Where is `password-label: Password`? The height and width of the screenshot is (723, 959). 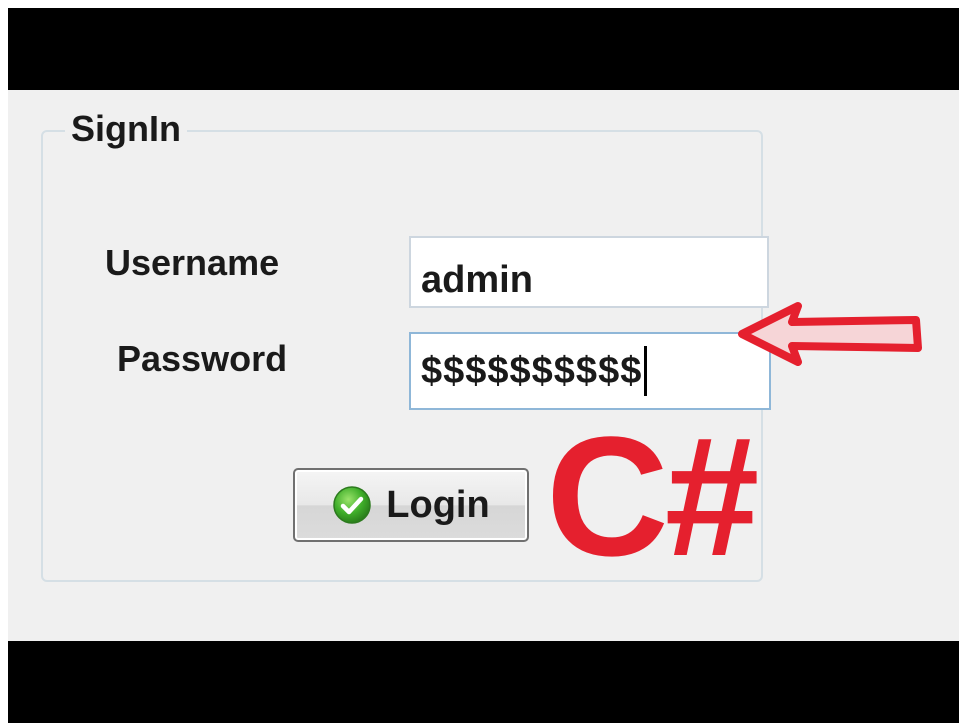 password-label: Password is located at coordinates (202, 358).